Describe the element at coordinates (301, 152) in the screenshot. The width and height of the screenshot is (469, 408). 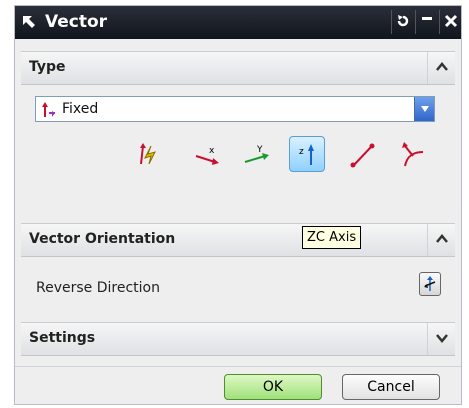
I see `svg-text: z` at that location.